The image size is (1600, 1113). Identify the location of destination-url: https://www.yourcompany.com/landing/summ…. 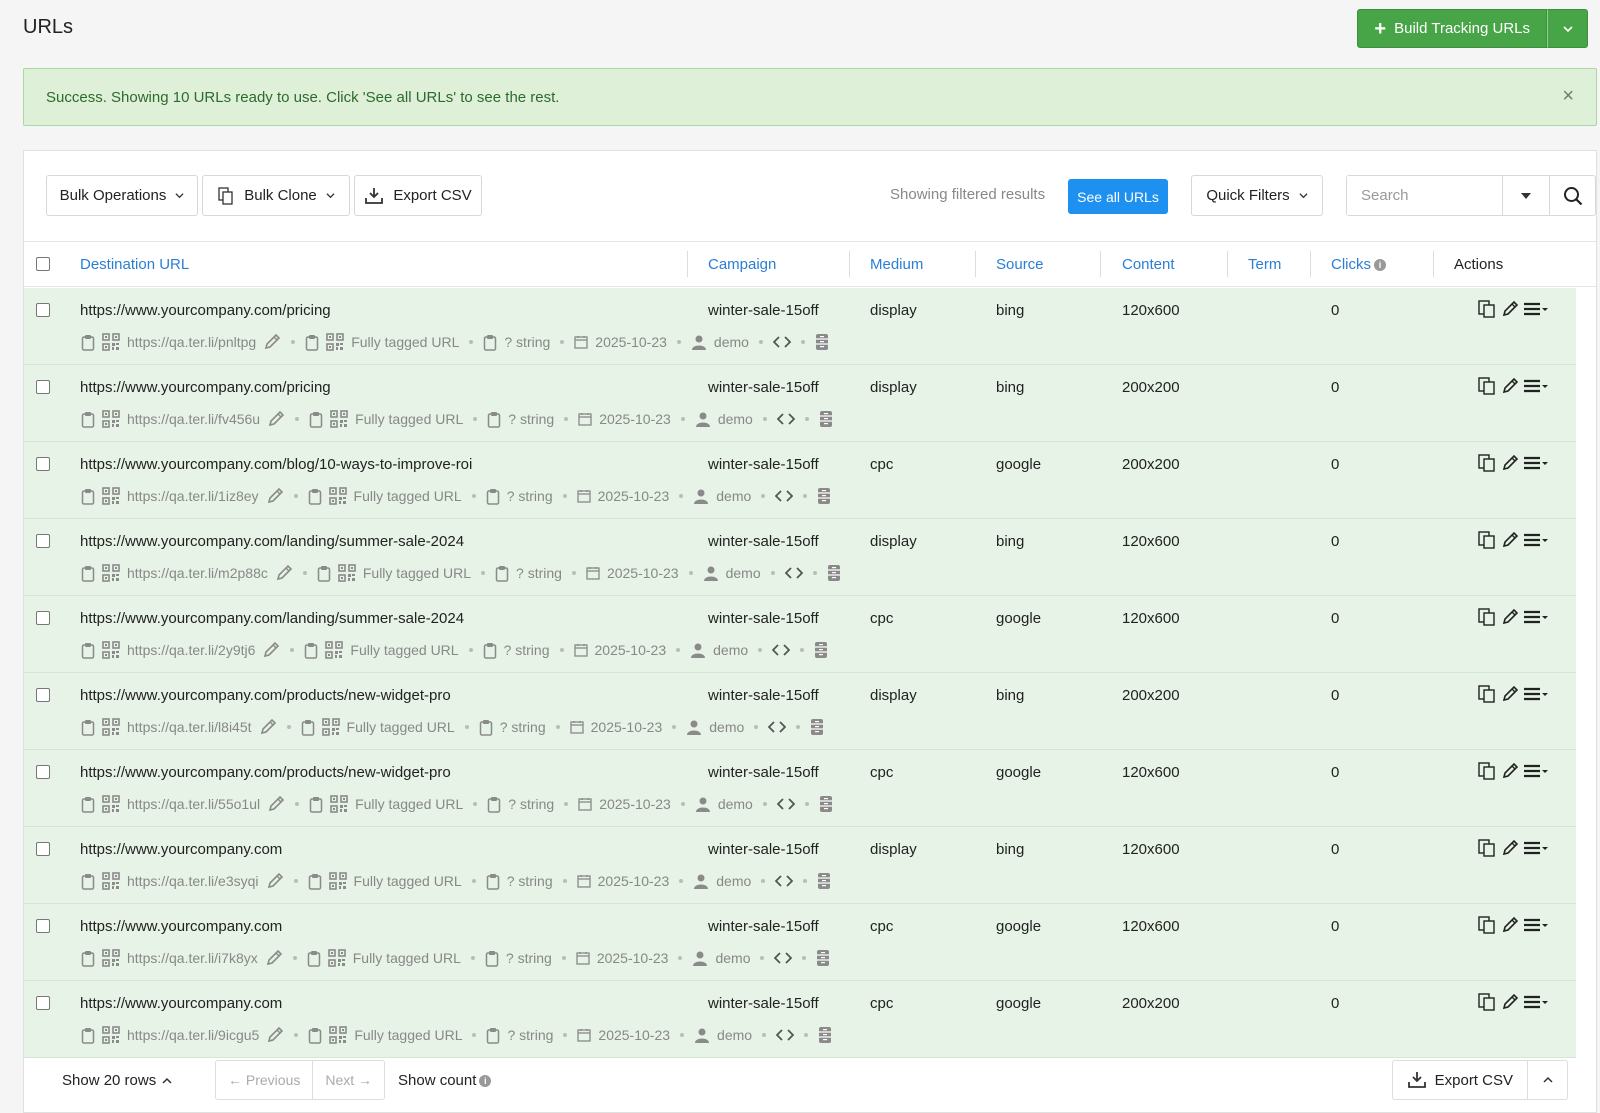
(272, 541).